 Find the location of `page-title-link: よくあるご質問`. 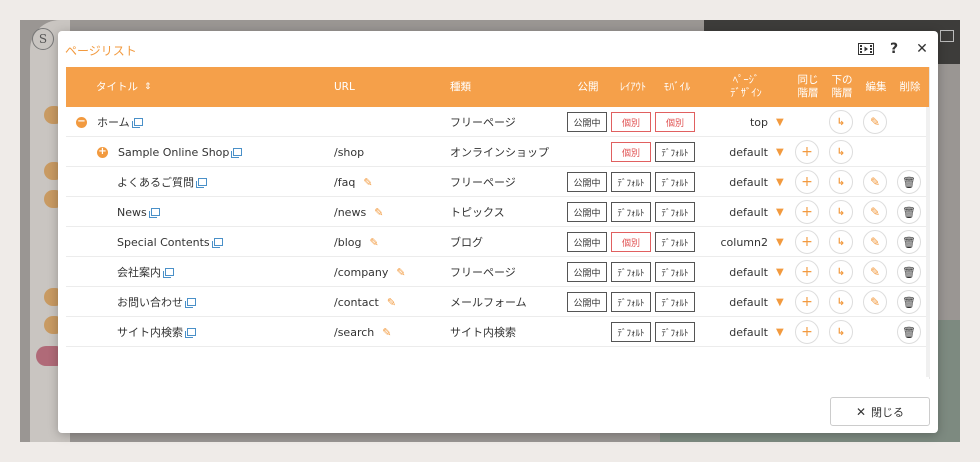

page-title-link: よくあるご質問 is located at coordinates (155, 182).